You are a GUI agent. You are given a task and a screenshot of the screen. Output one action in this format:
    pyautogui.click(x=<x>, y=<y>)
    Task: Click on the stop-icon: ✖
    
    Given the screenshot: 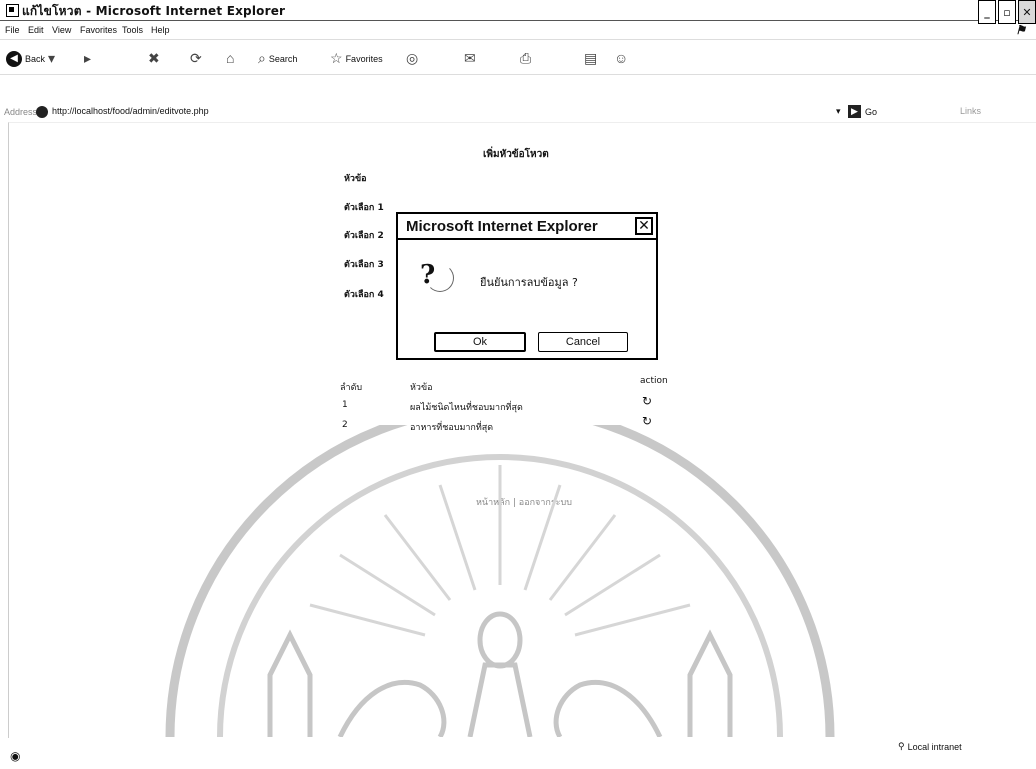 What is the action you would take?
    pyautogui.click(x=154, y=58)
    